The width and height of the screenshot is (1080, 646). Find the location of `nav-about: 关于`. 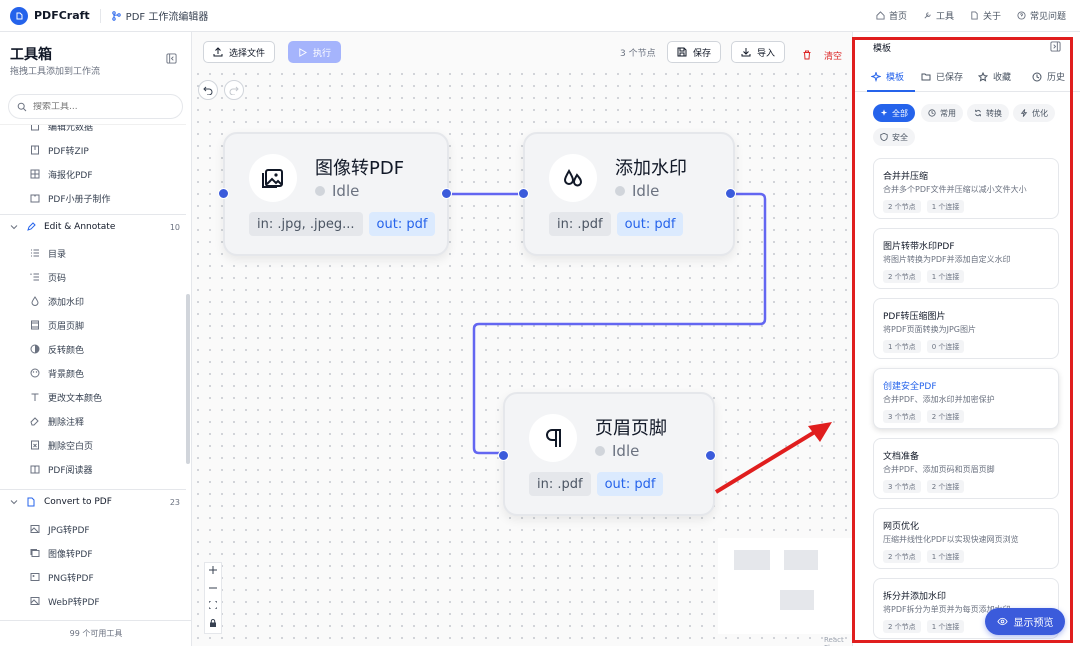

nav-about: 关于 is located at coordinates (985, 15).